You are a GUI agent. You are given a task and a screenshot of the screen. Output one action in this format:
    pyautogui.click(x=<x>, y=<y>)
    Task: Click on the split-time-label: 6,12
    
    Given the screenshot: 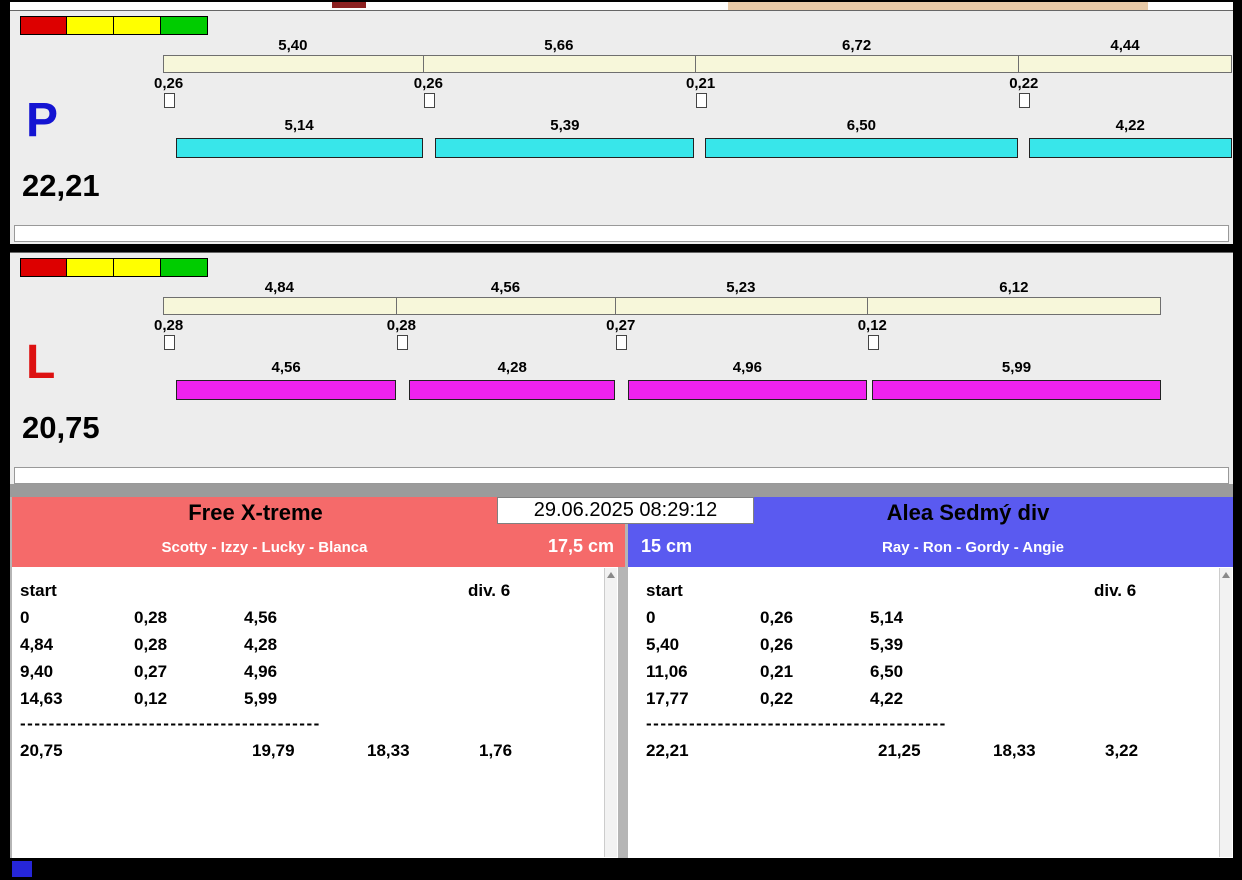 What is the action you would take?
    pyautogui.click(x=1014, y=287)
    